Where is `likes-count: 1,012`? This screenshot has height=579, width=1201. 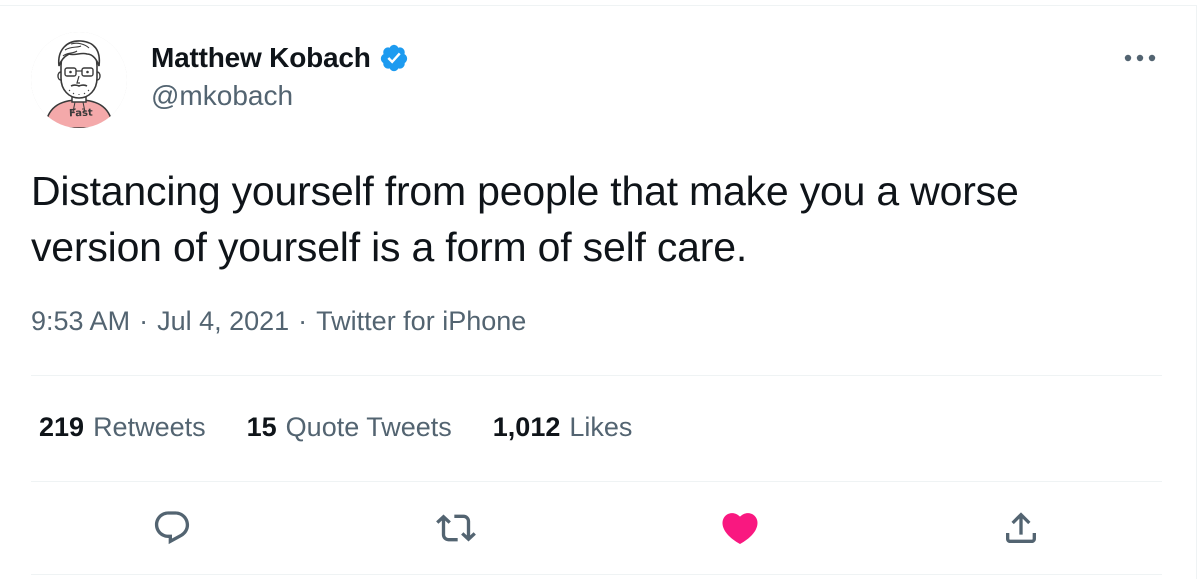 likes-count: 1,012 is located at coordinates (526, 427).